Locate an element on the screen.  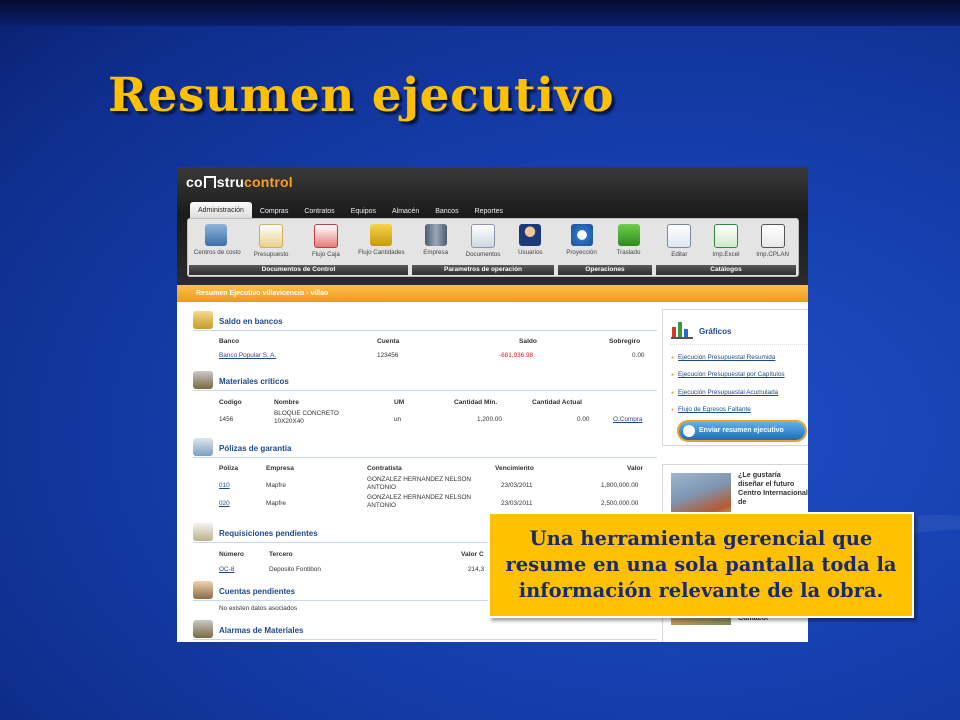
building-icon is located at coordinates (216, 235).